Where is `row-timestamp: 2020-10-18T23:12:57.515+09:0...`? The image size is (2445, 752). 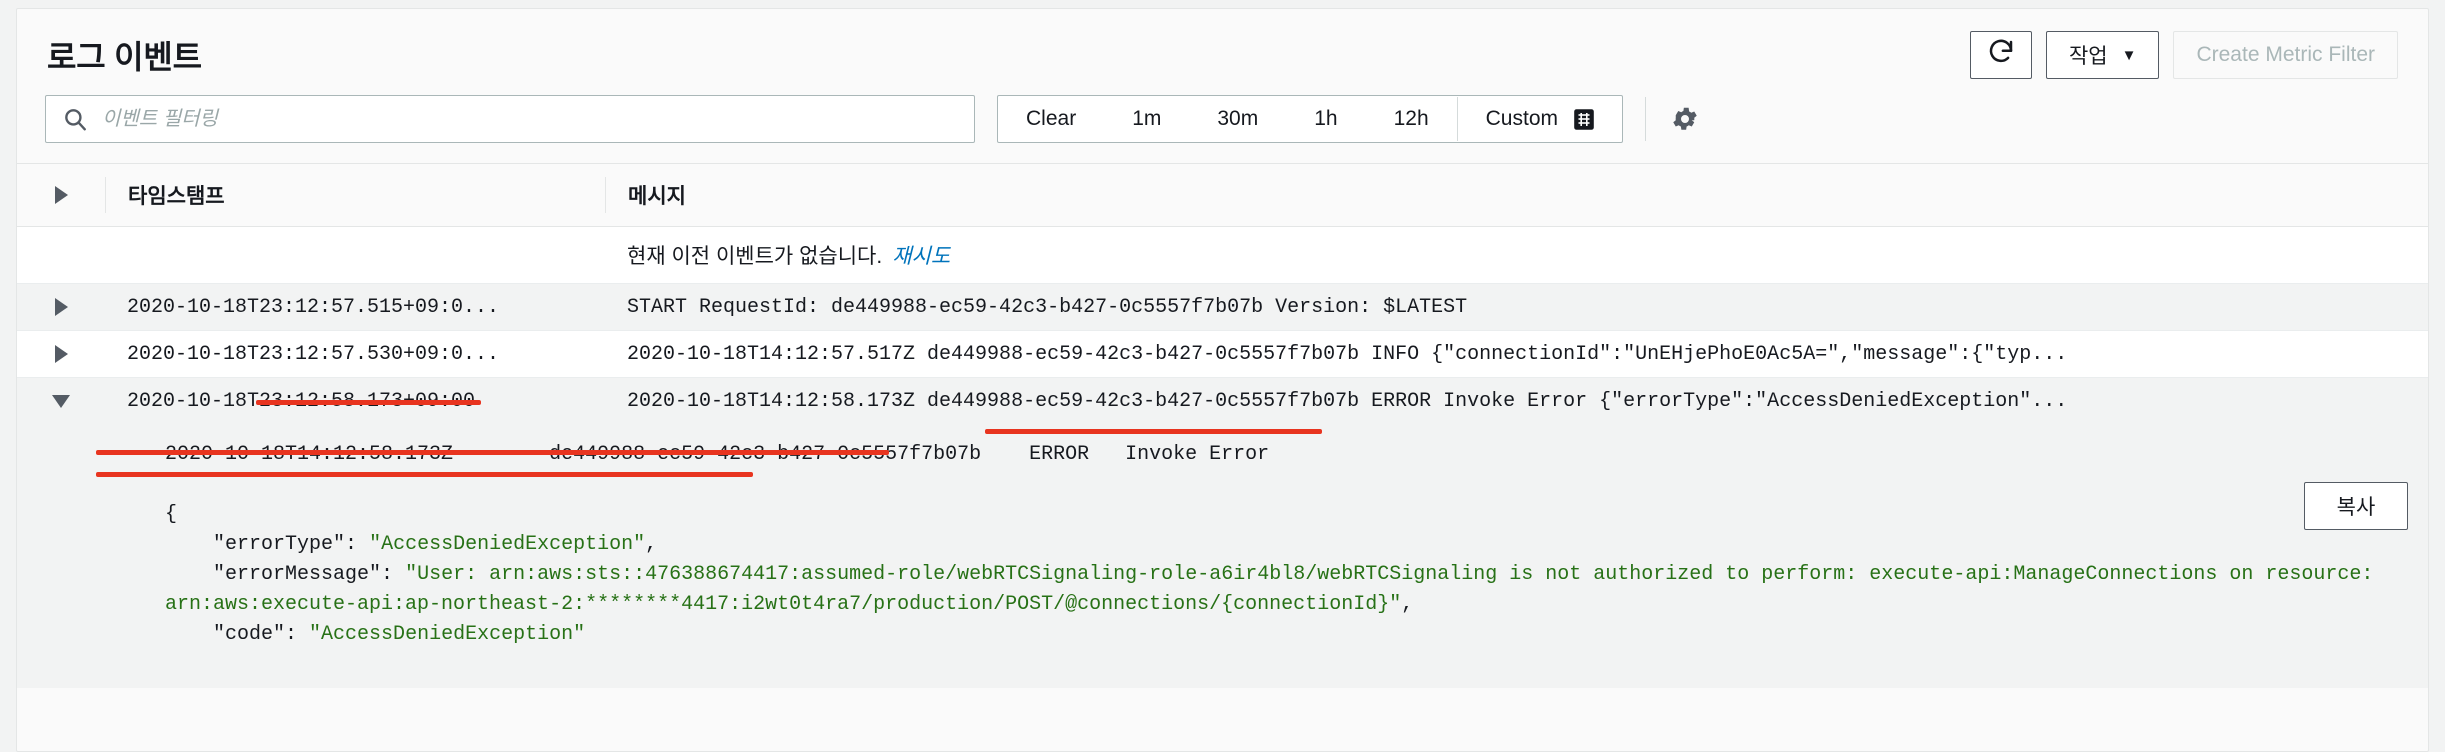 row-timestamp: 2020-10-18T23:12:57.515+09:0... is located at coordinates (313, 307).